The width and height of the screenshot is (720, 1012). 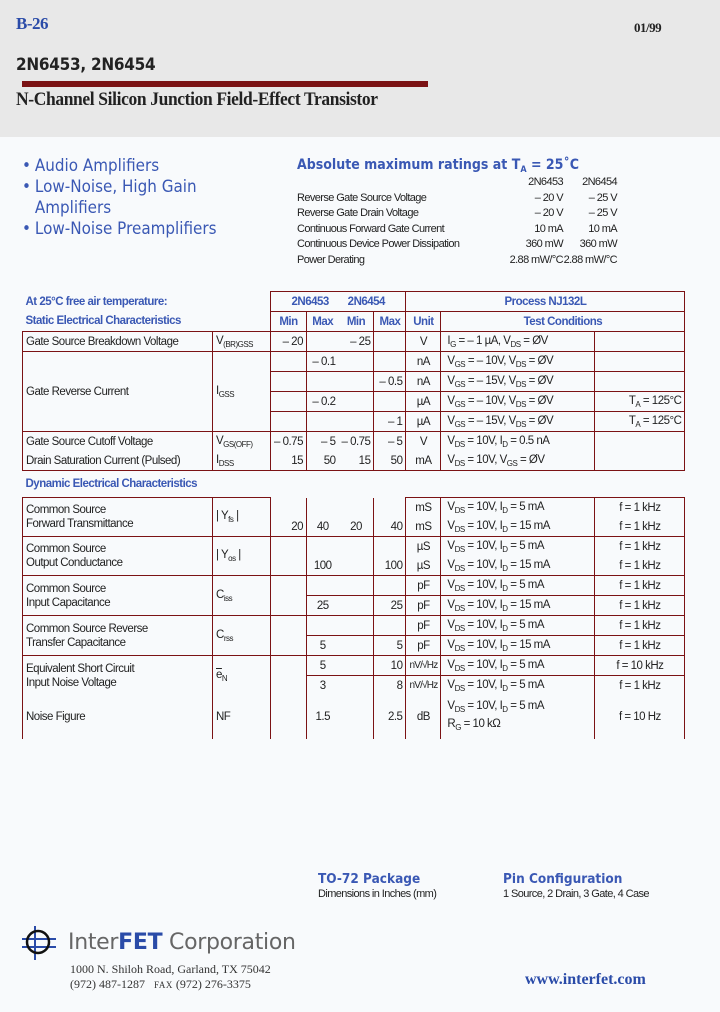 What do you see at coordinates (457, 197) in the screenshot?
I see `amr-row: Reverse Gate Source Voltage – 20 V – 25 V` at bounding box center [457, 197].